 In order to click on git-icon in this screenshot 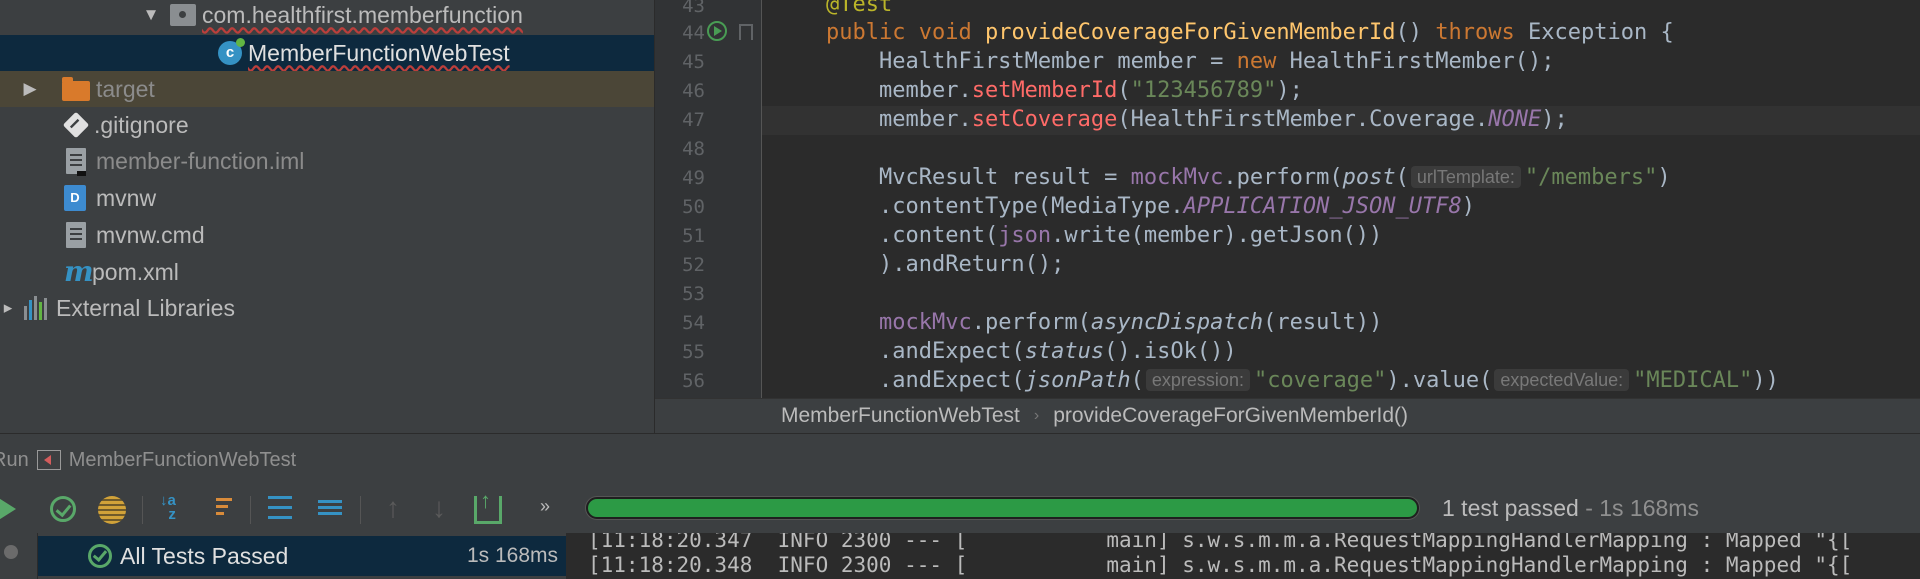, I will do `click(76, 125)`.